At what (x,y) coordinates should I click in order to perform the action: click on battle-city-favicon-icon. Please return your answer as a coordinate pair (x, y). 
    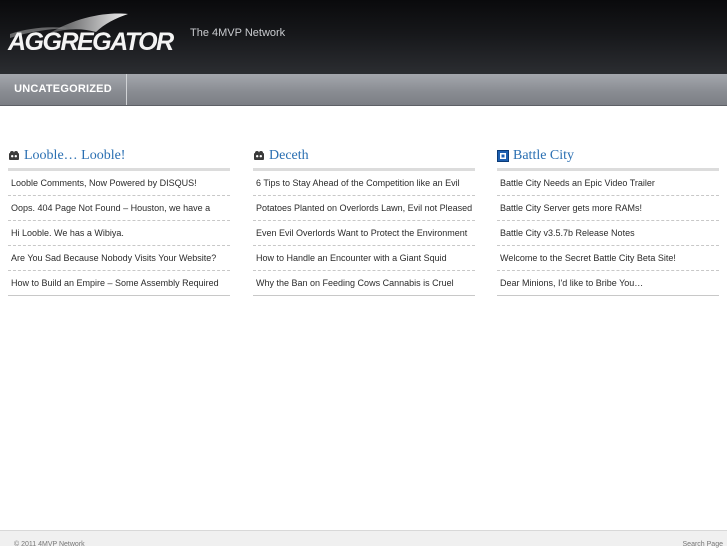
    Looking at the image, I should click on (503, 155).